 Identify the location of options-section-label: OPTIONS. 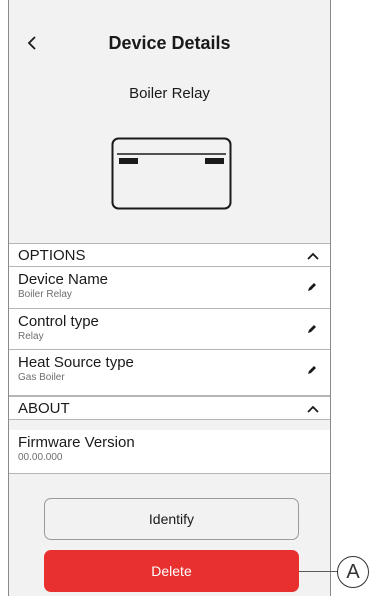
(52, 255).